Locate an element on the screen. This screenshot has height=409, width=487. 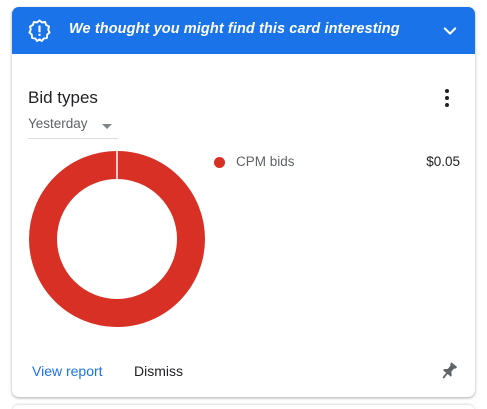
legend-item: CPM bids $0.05 is located at coordinates (337, 163).